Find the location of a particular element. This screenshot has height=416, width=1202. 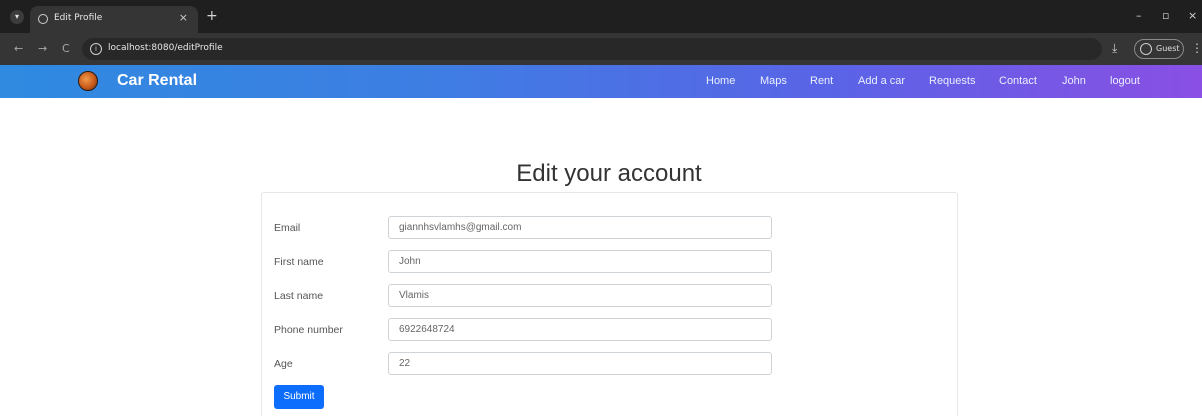

globe-icon is located at coordinates (43, 19).